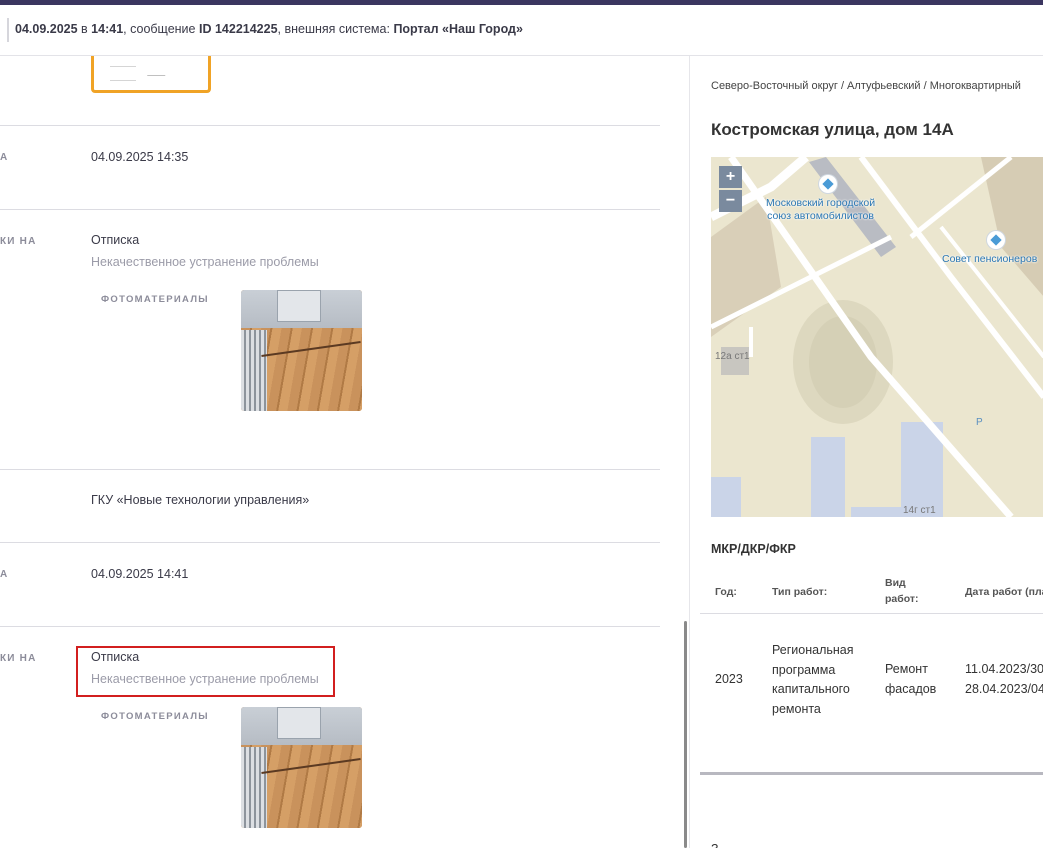 The width and height of the screenshot is (1043, 848). I want to click on zoom-out-button: −, so click(730, 201).